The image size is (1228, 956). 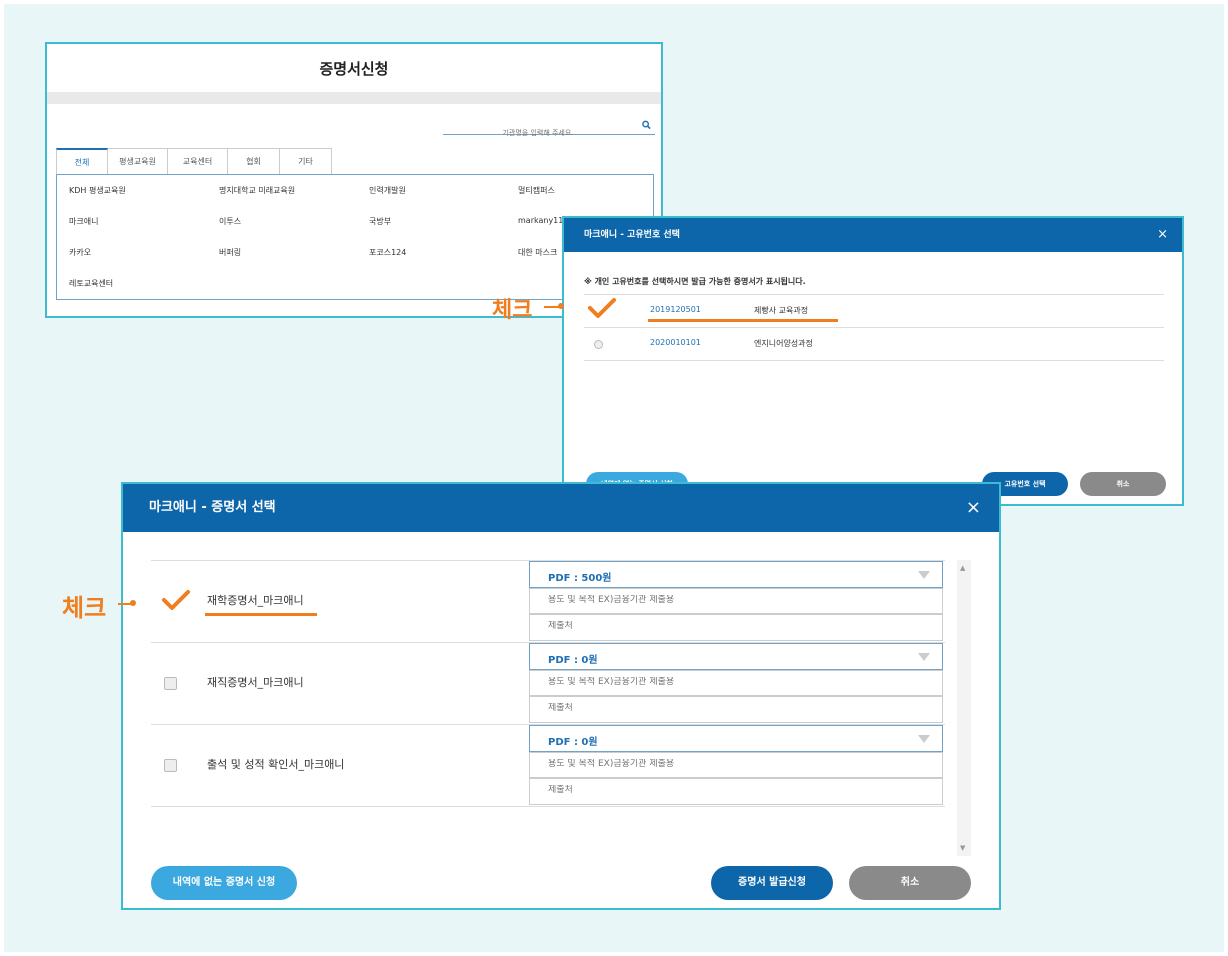 I want to click on list-item: 2019120501 제빵사 교육과정, so click(x=874, y=310).